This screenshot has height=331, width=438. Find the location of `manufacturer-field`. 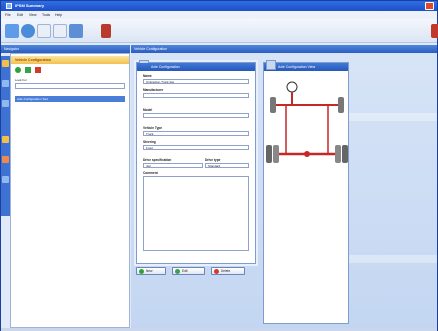

manufacturer-field is located at coordinates (196, 95).